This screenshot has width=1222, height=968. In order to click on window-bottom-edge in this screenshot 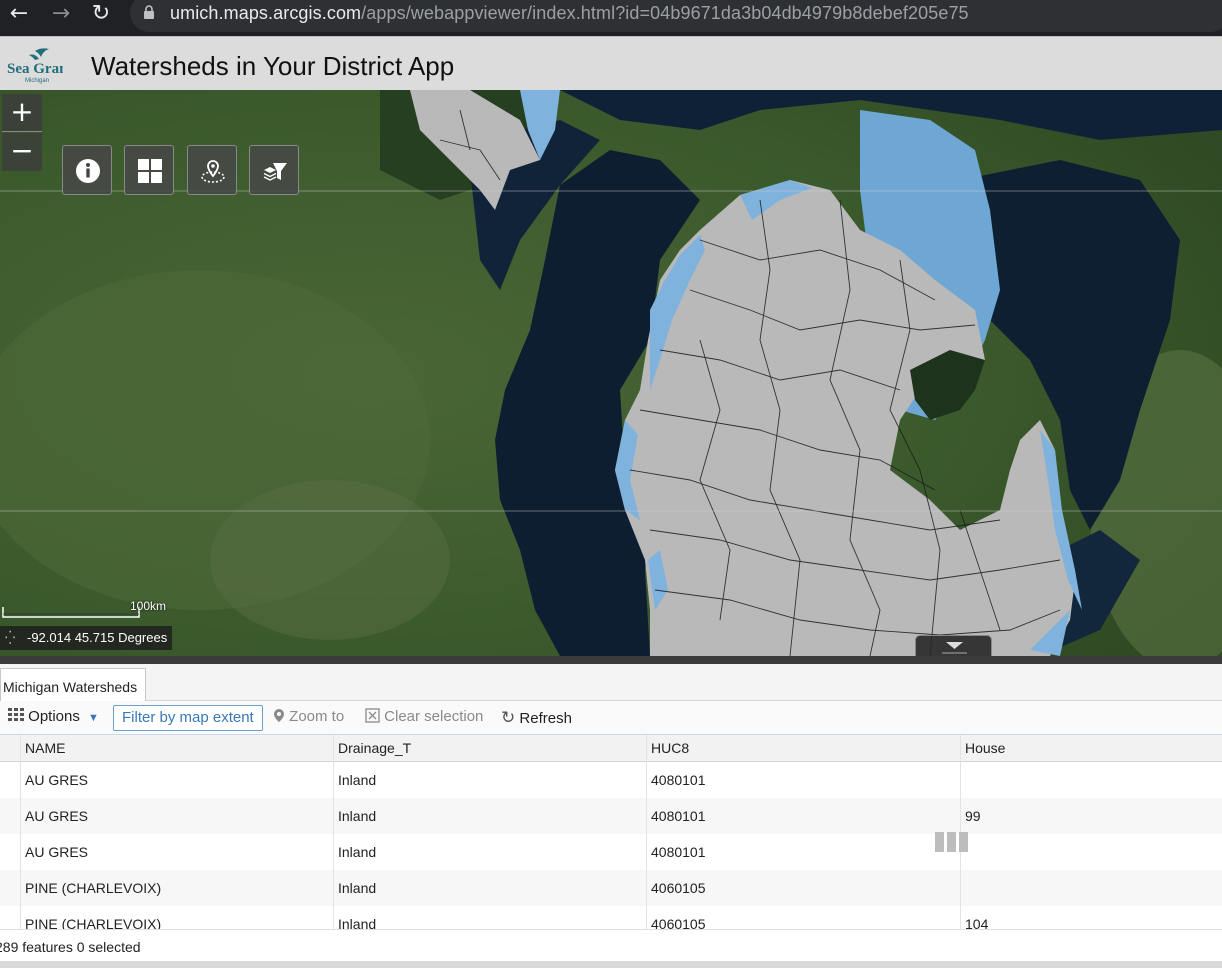, I will do `click(611, 964)`.